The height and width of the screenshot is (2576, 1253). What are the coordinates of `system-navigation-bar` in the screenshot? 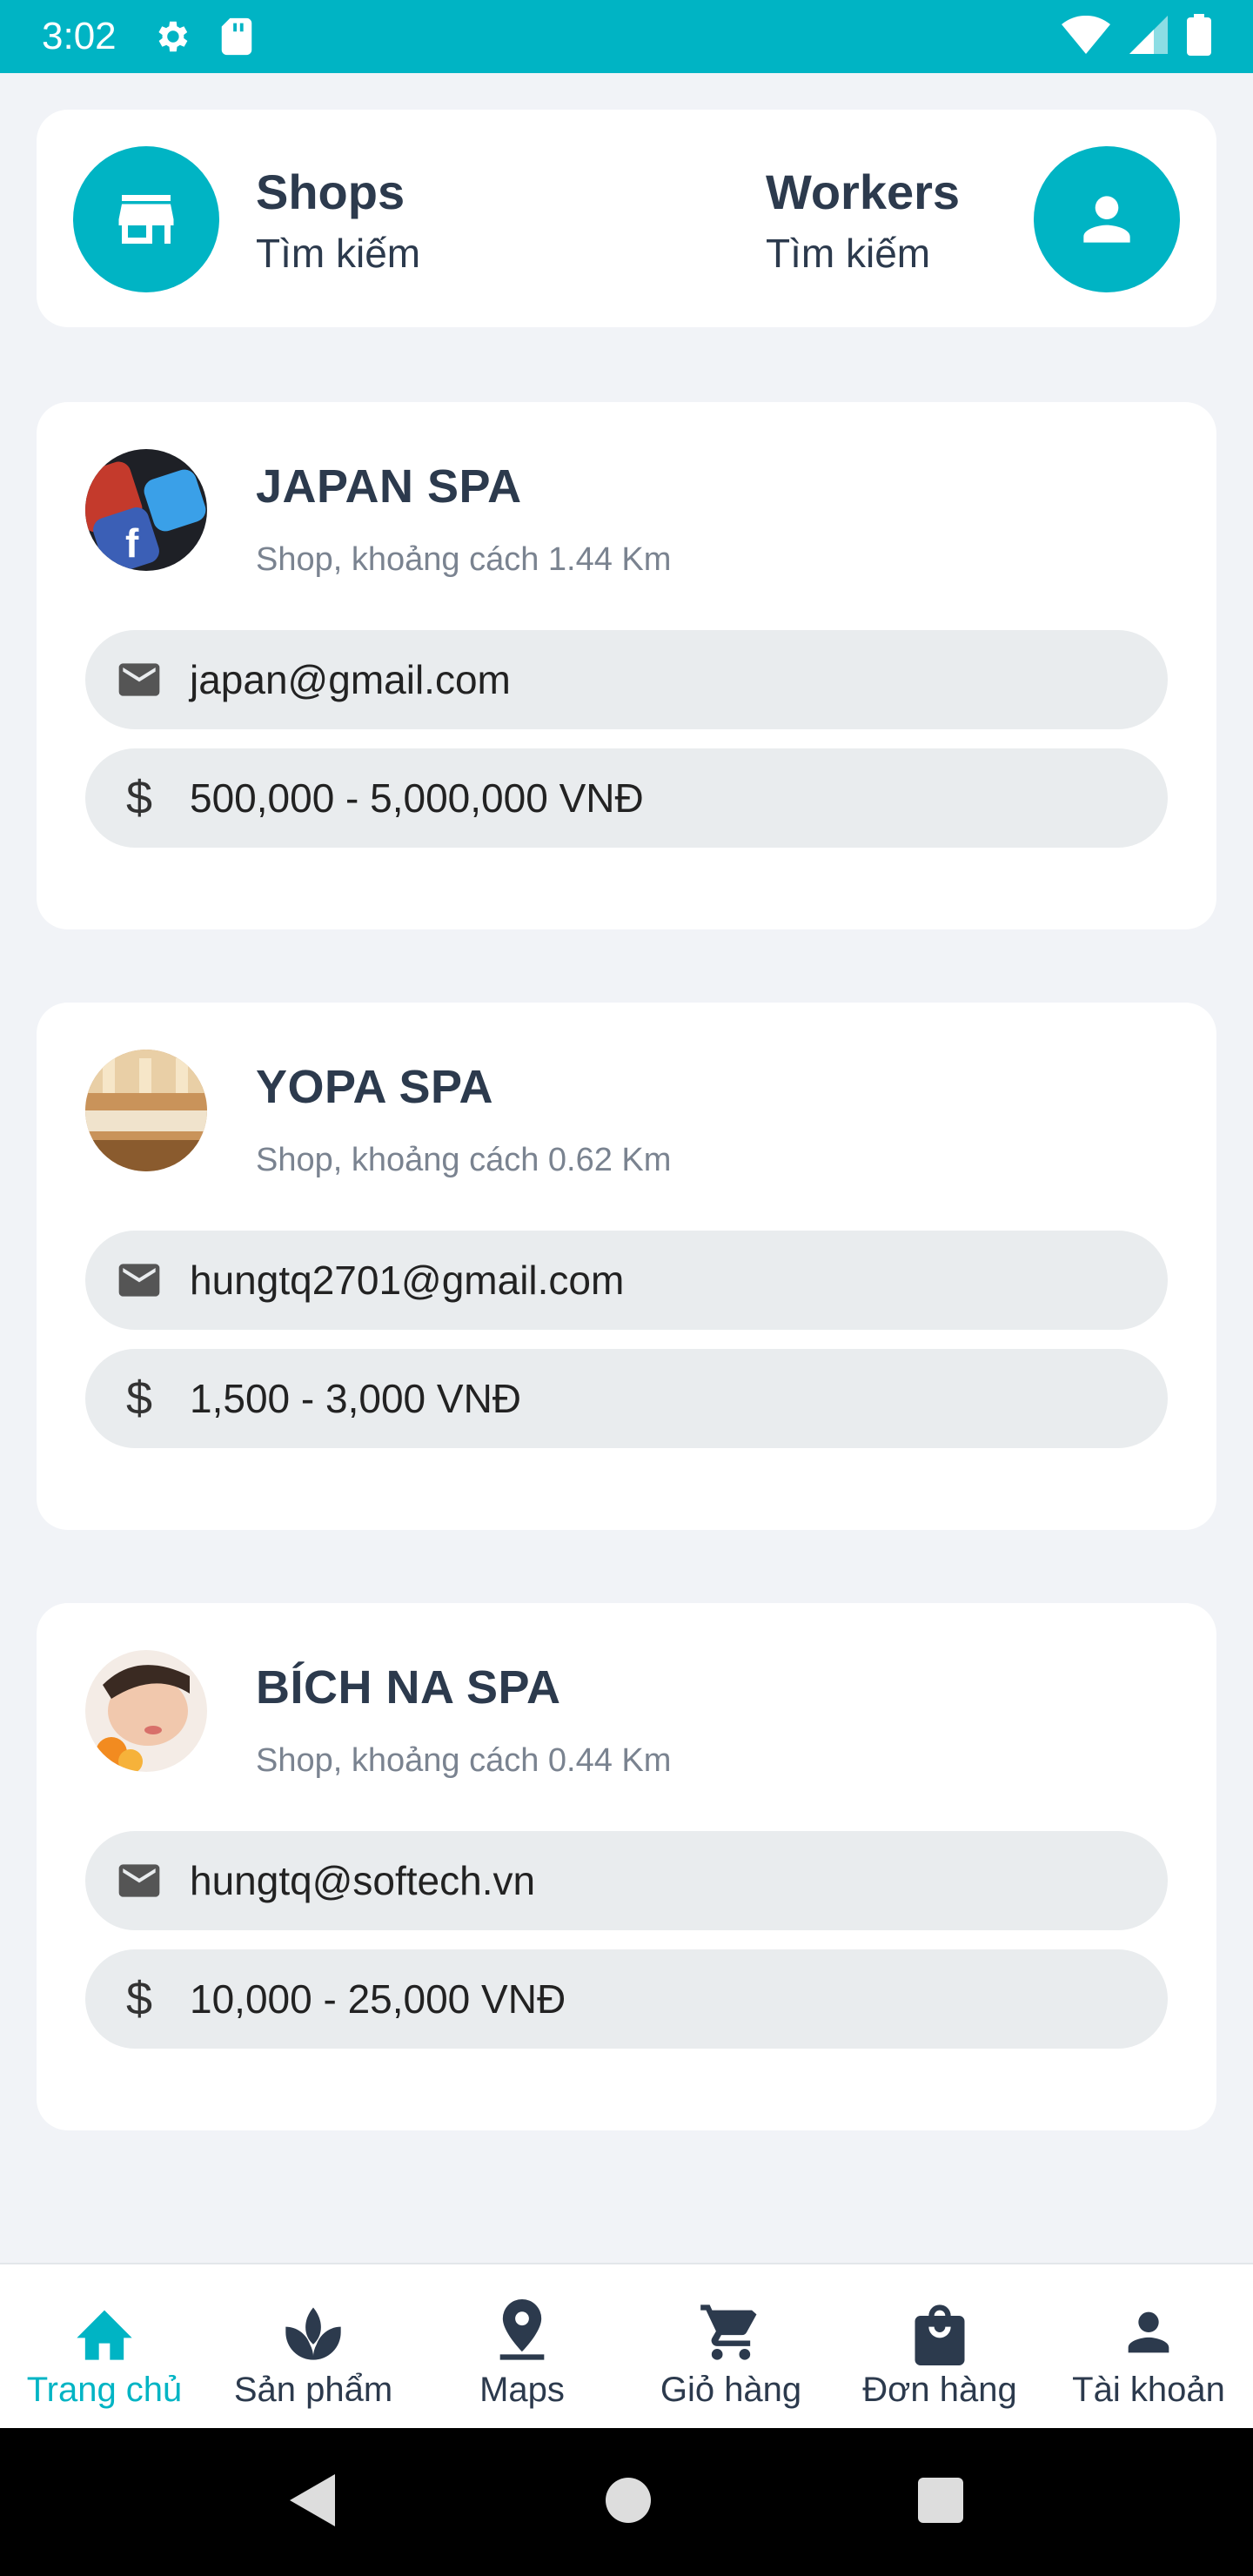 It's located at (626, 2502).